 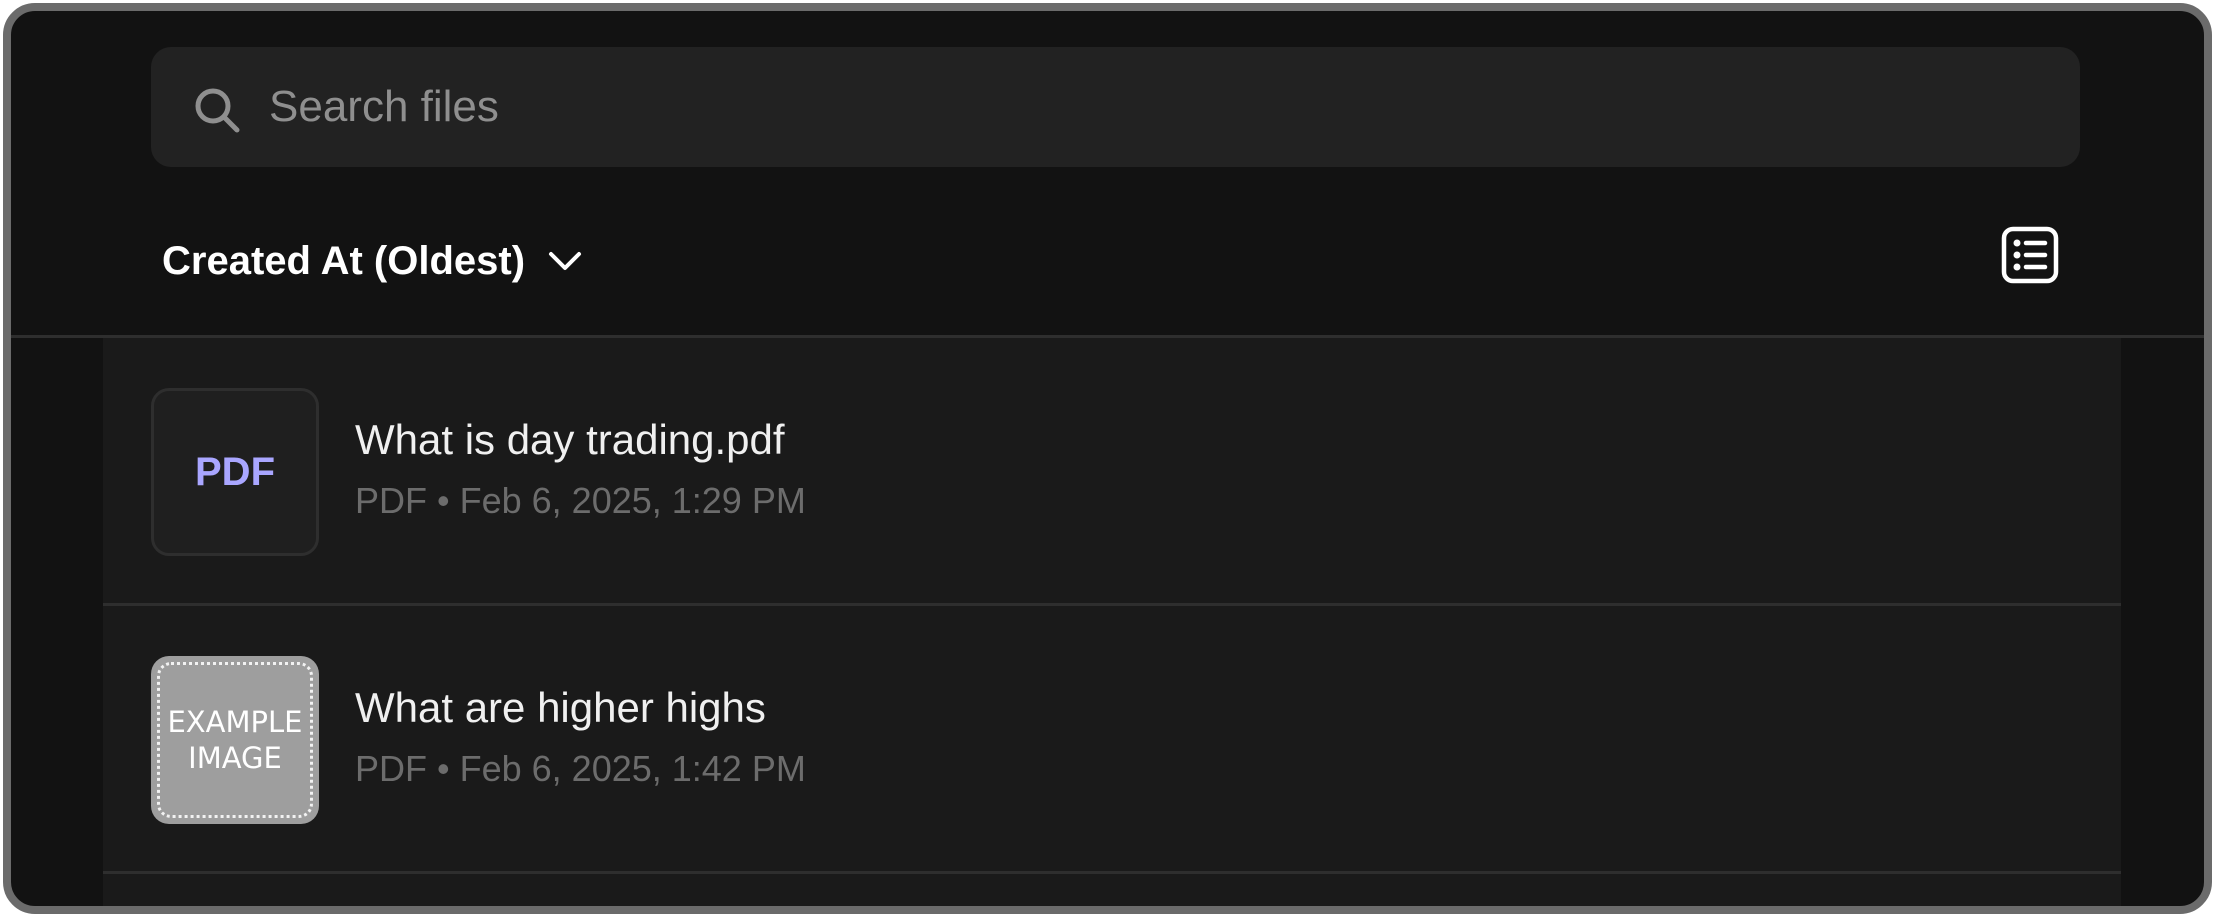 I want to click on search-bar, so click(x=1115, y=107).